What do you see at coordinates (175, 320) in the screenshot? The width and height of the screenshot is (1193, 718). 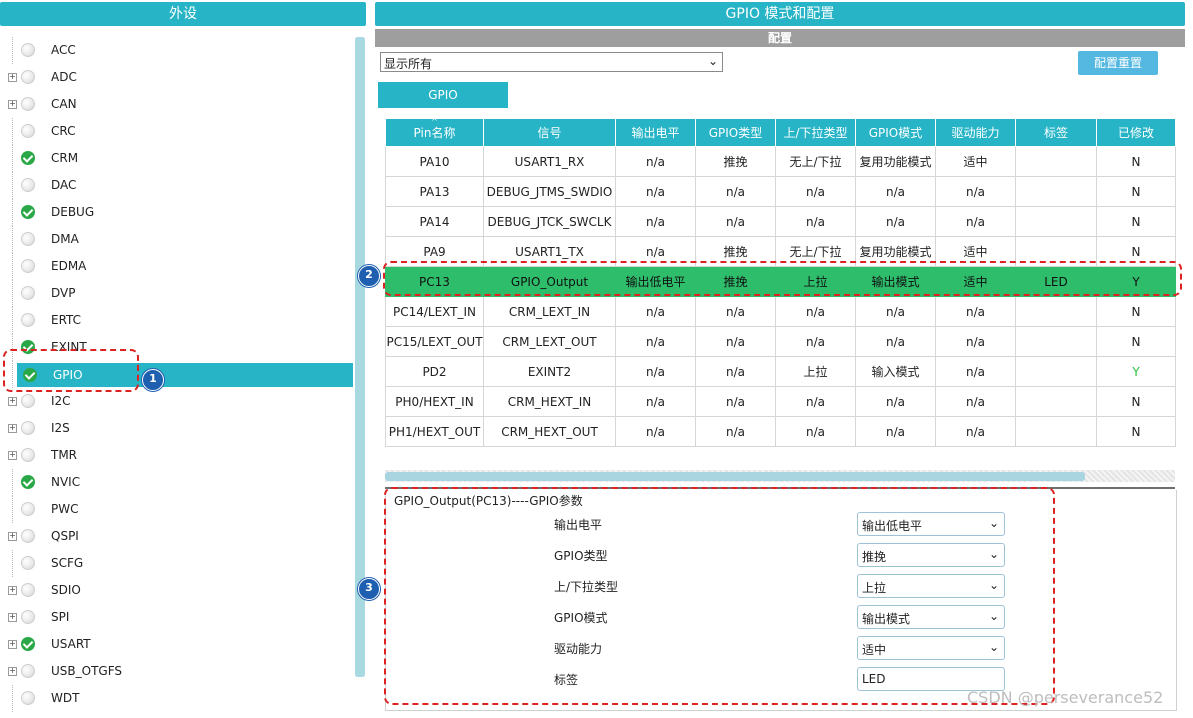 I see `sidebar-item-ertc: ERTC` at bounding box center [175, 320].